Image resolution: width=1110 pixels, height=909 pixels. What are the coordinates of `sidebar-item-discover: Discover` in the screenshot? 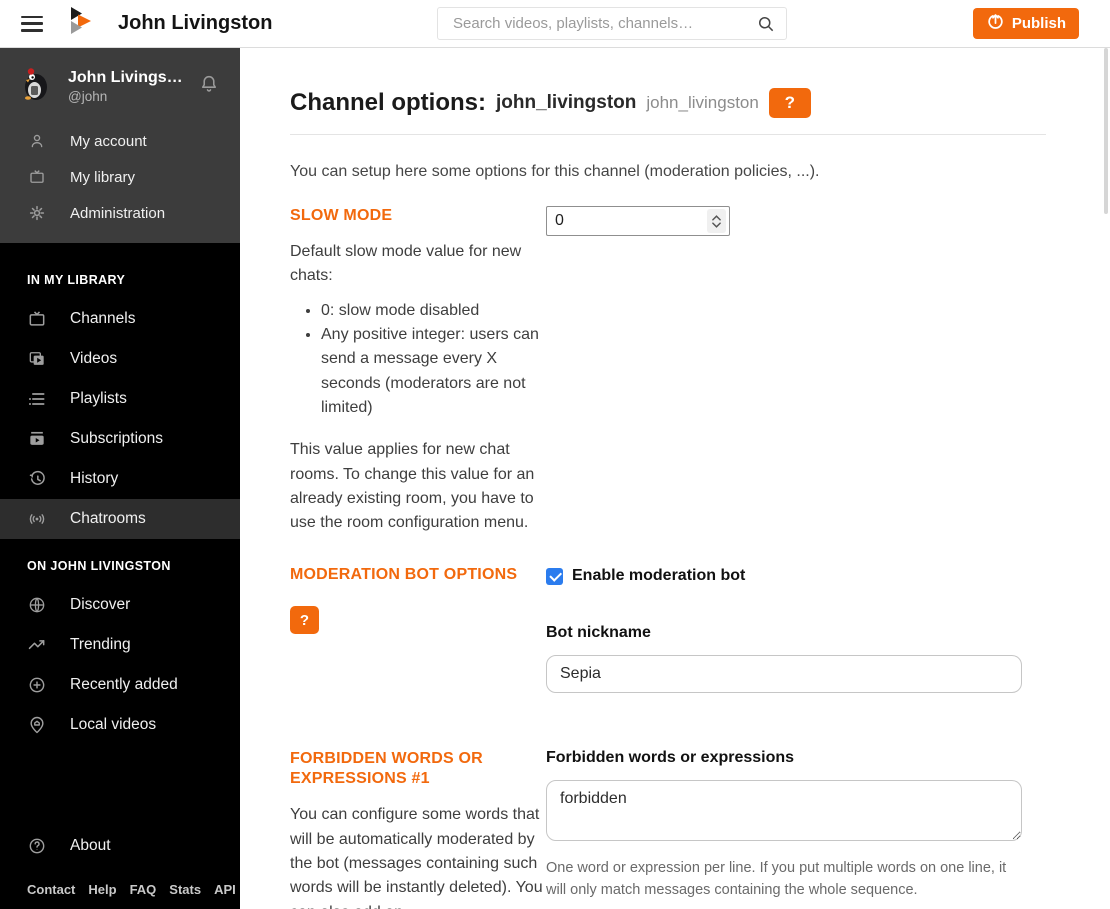 It's located at (120, 605).